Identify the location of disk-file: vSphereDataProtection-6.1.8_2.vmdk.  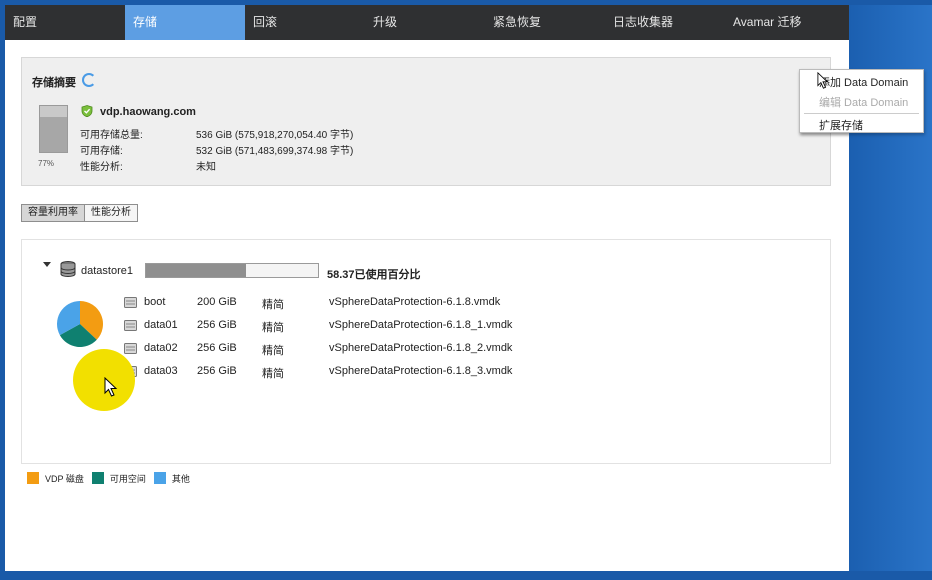
(421, 348).